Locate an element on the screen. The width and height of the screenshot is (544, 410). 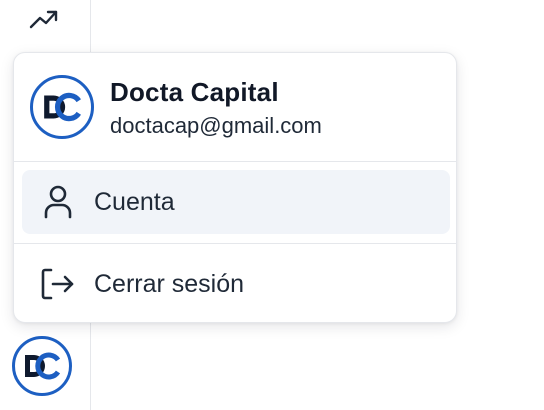
menu-item-cerrar-sesion: Cerrar sesión is located at coordinates (236, 284).